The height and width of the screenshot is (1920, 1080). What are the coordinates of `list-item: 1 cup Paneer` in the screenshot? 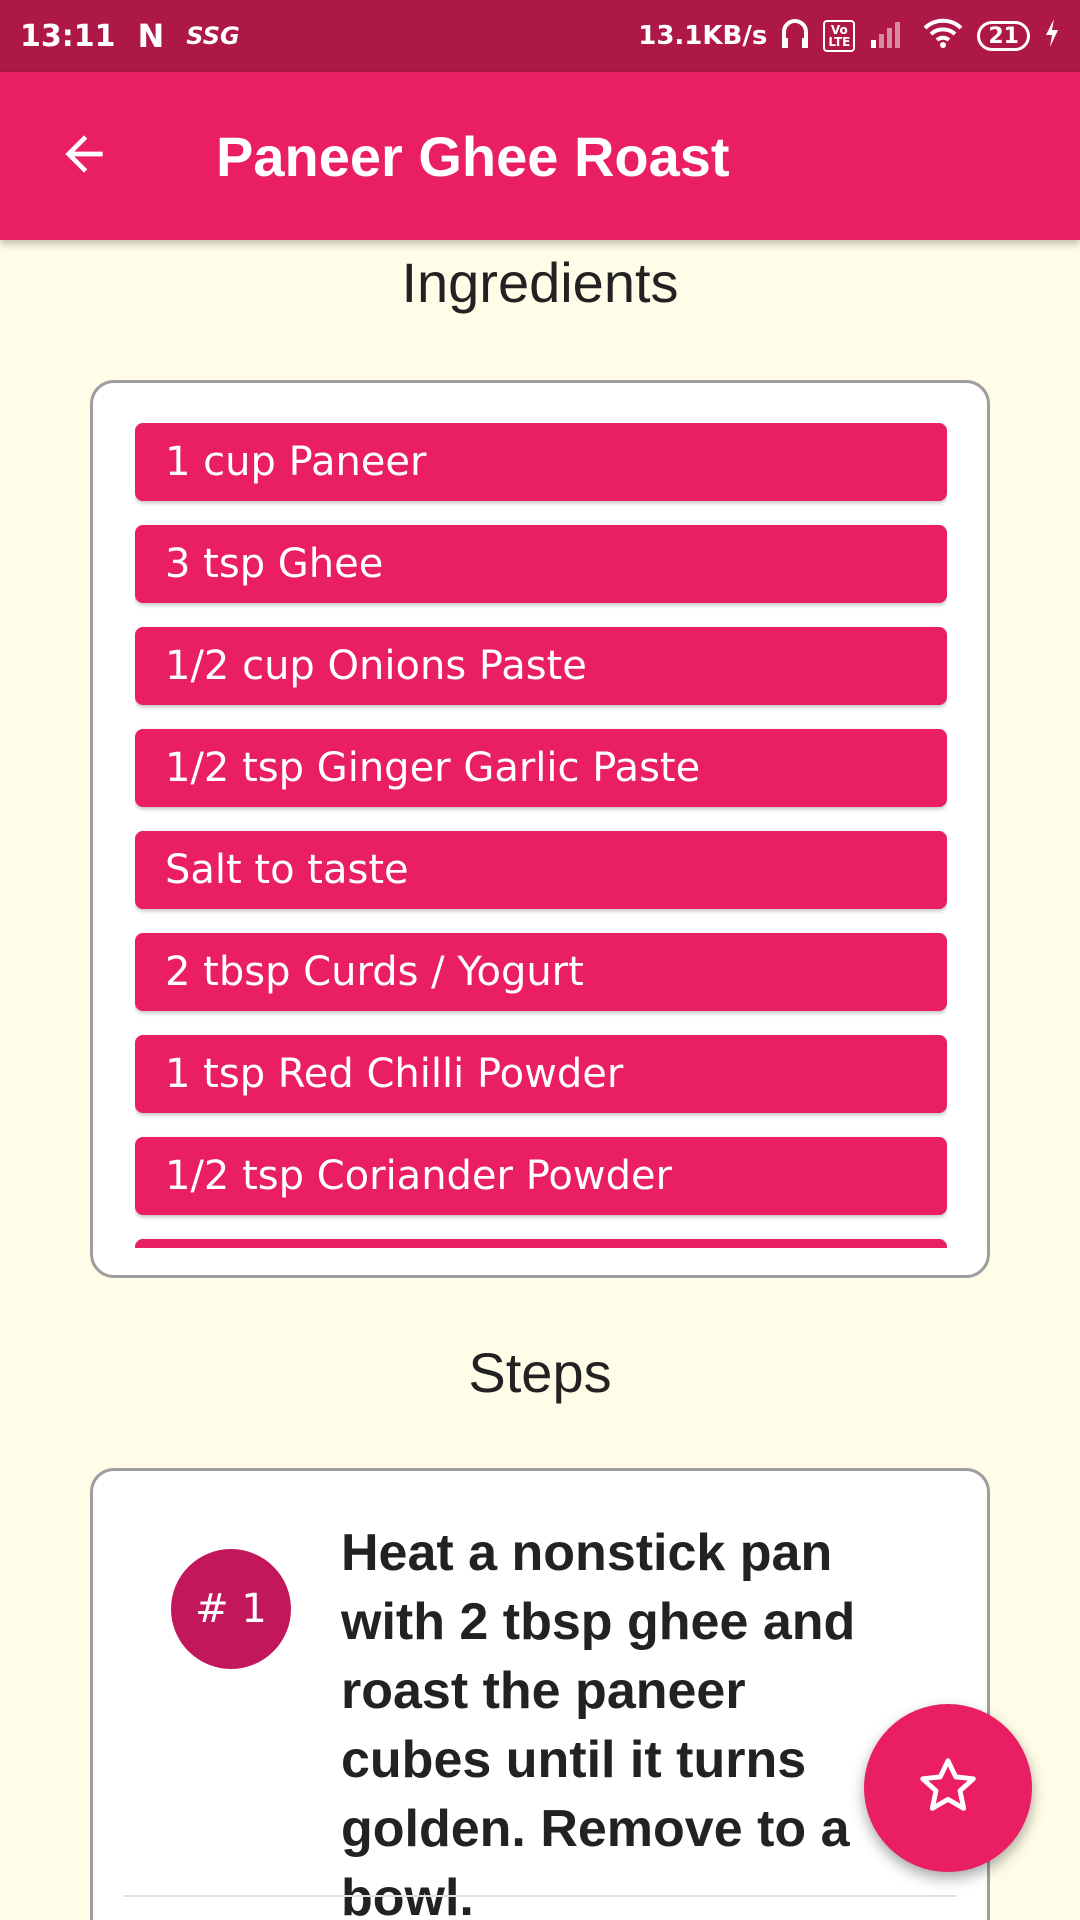 It's located at (541, 462).